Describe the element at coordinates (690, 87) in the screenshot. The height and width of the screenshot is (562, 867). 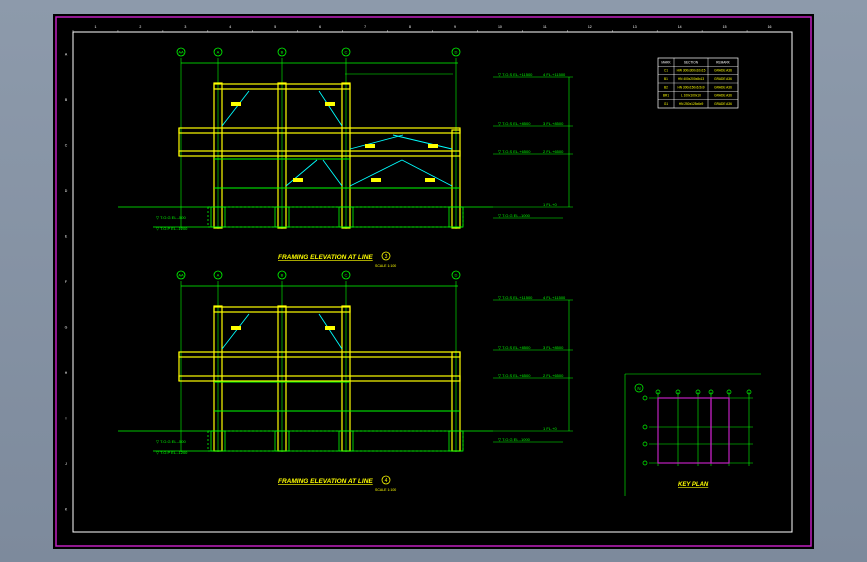
I see `schedule-cell: HN 300x150x6.5x9` at that location.